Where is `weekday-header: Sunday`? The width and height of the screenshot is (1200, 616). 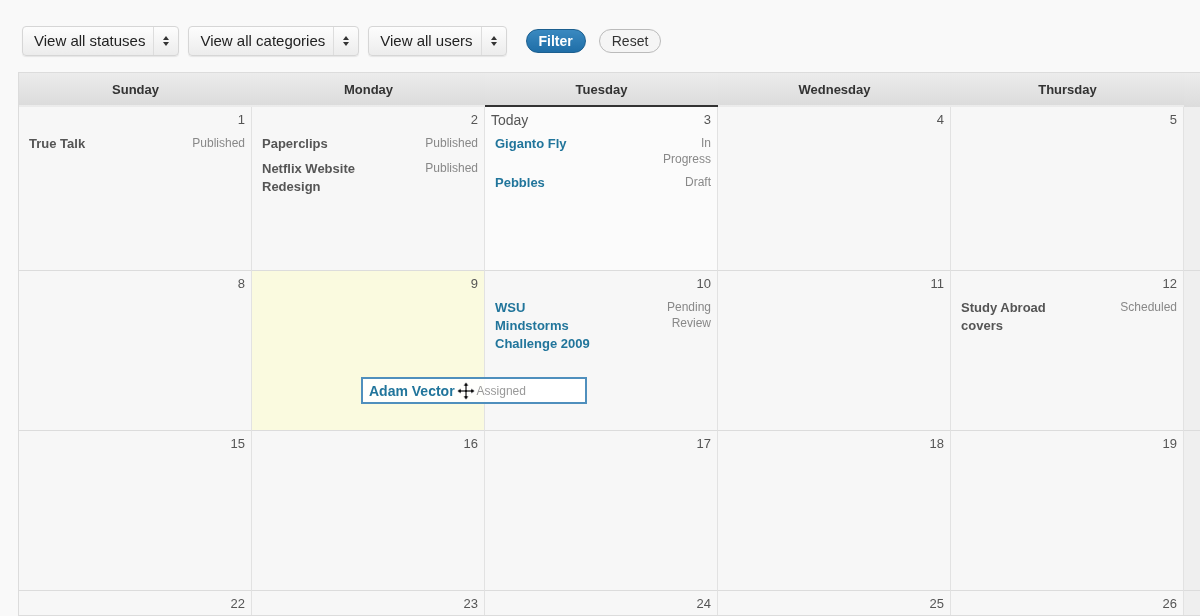 weekday-header: Sunday is located at coordinates (135, 90).